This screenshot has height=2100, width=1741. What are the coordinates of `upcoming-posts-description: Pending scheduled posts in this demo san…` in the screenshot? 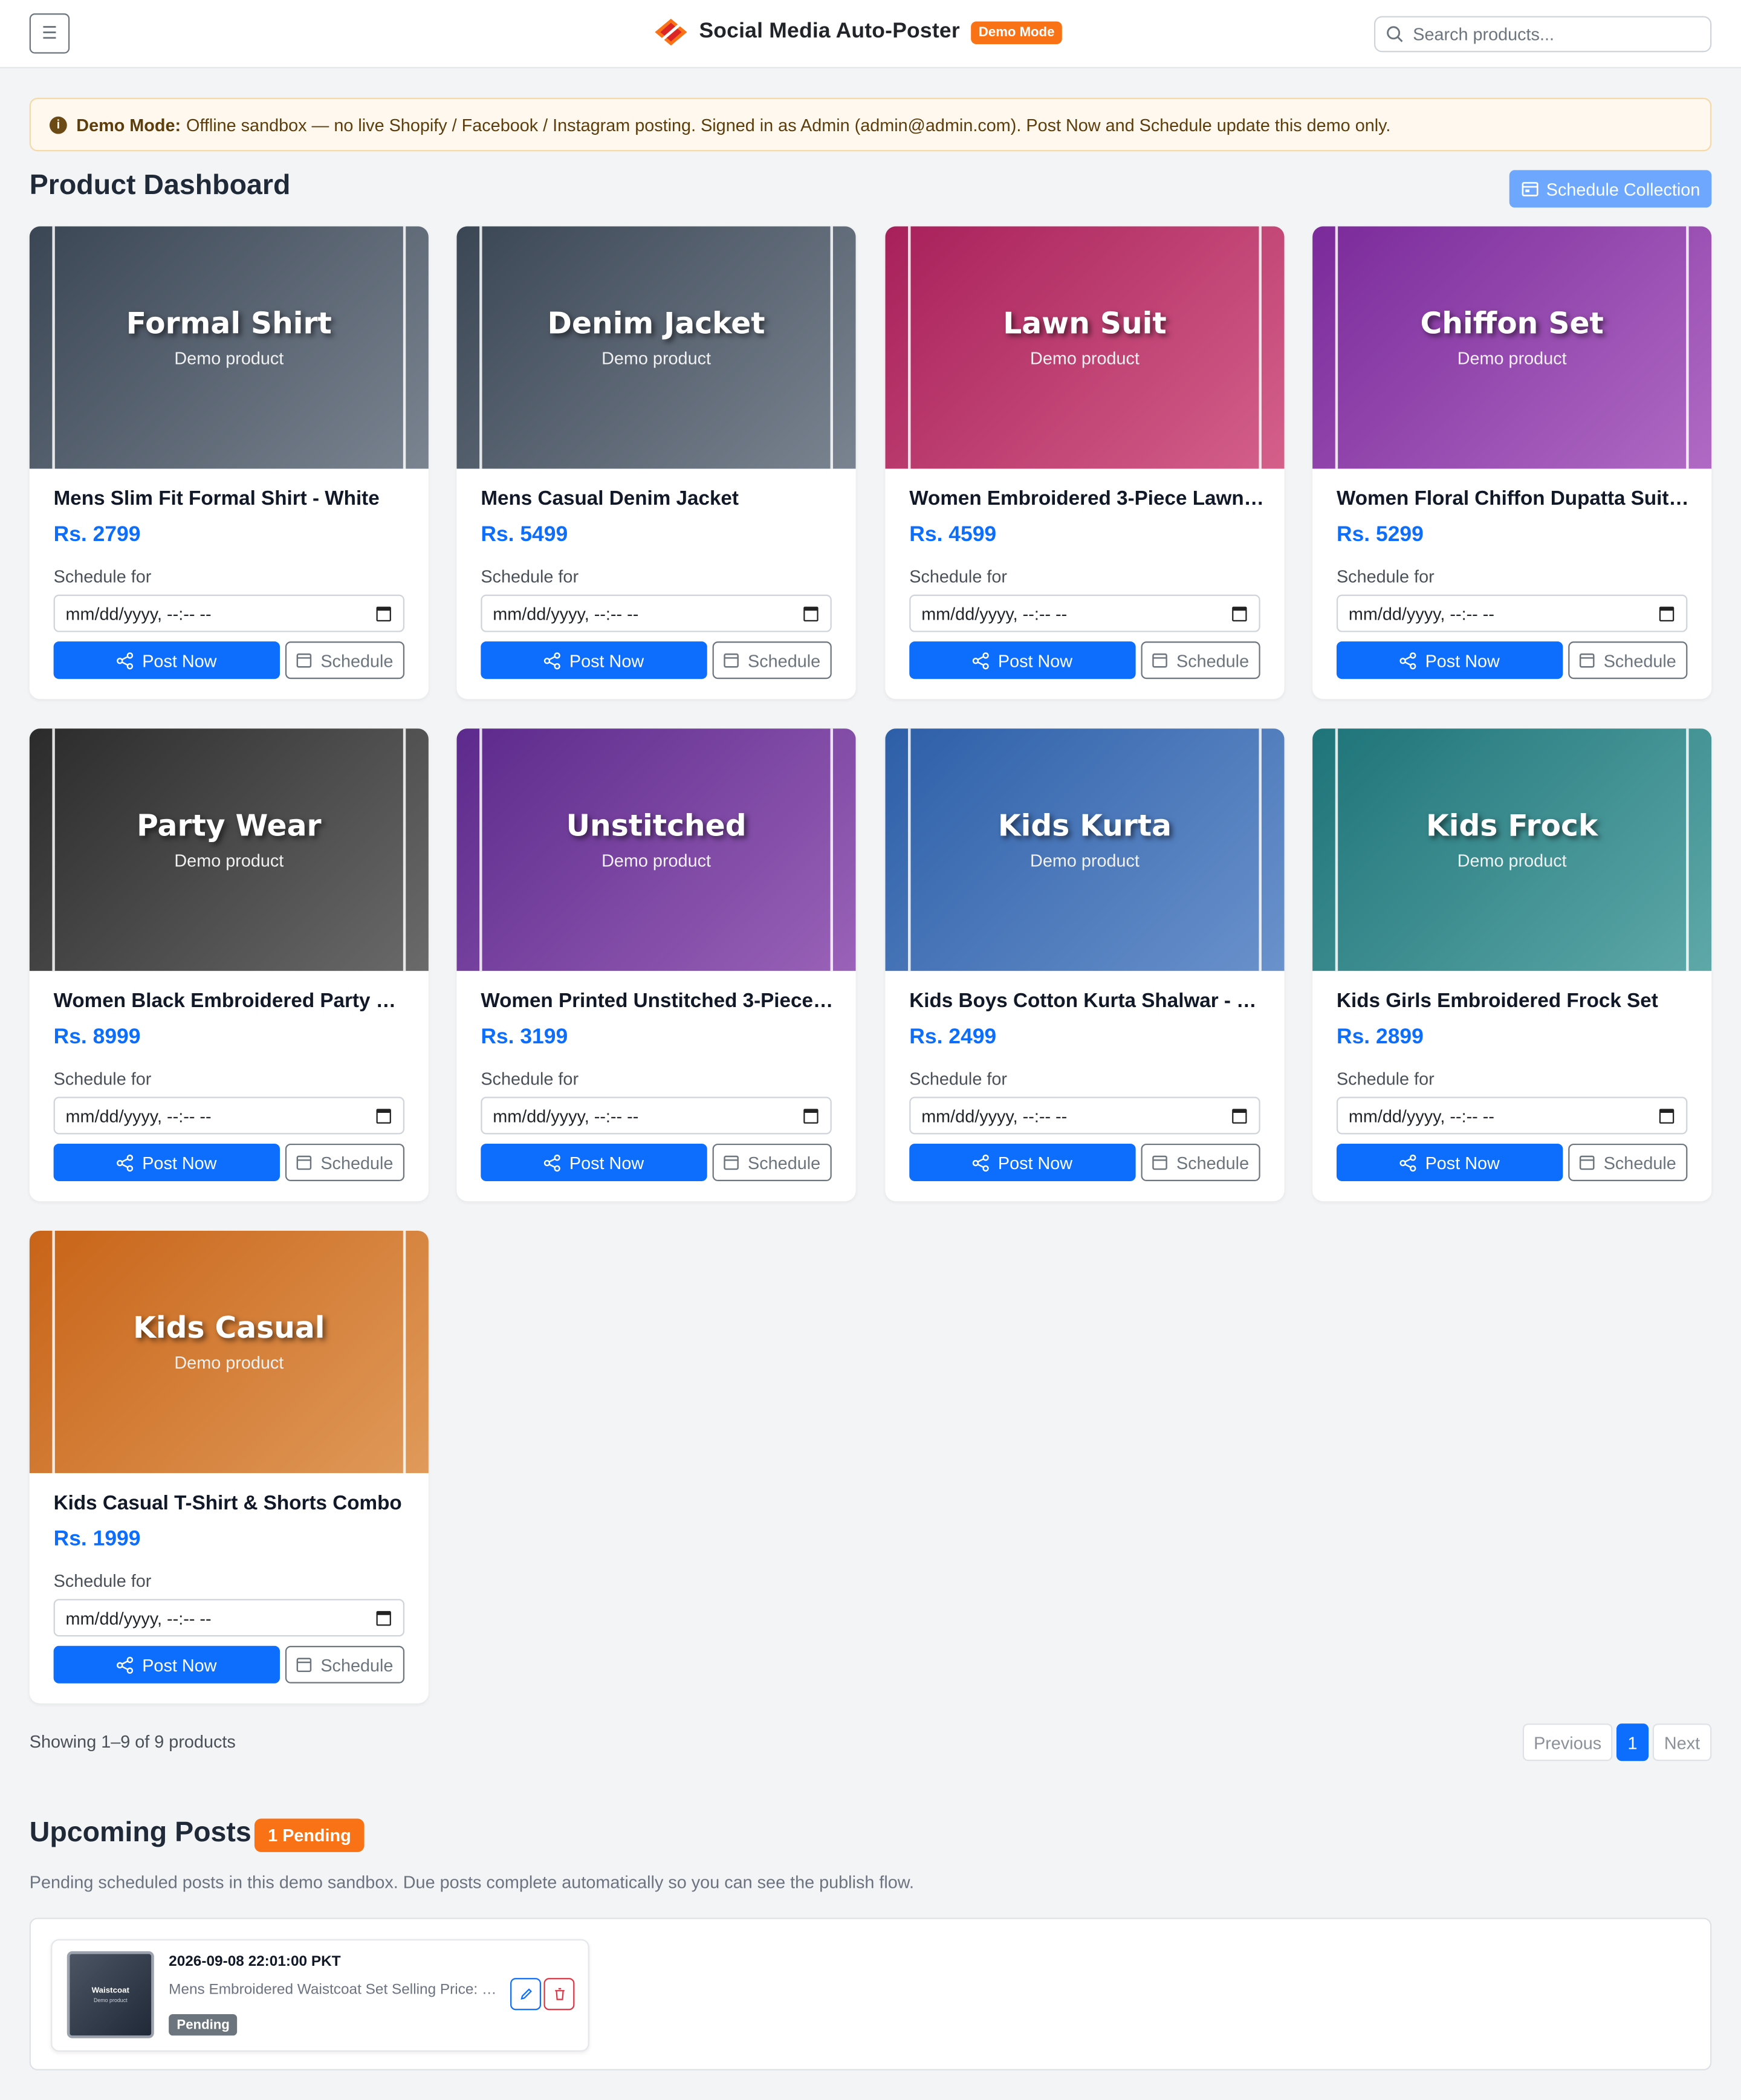 It's located at (472, 1882).